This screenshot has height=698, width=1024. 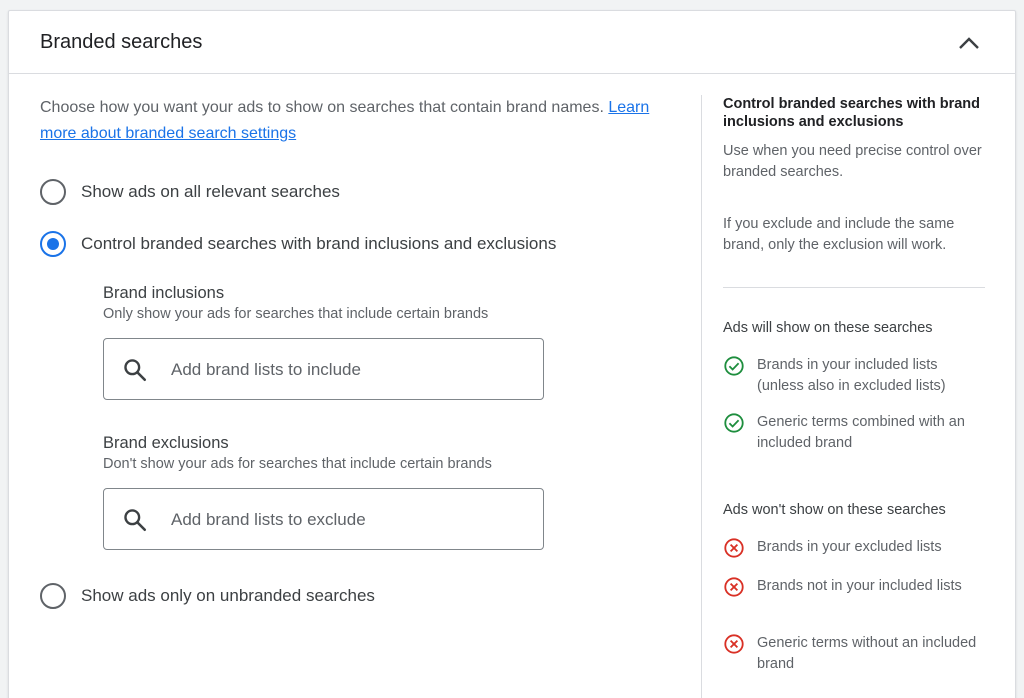 I want to click on radio-all-relevant, so click(x=53, y=192).